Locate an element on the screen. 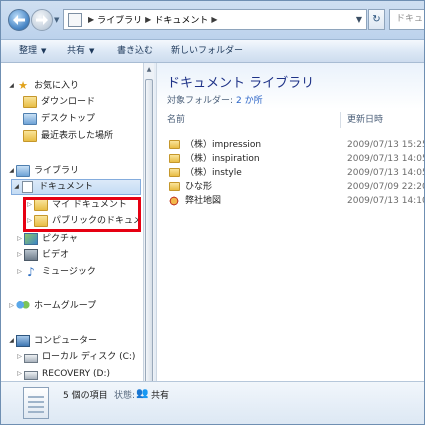 The width and height of the screenshot is (425, 425). state-label: 状態: is located at coordinates (125, 396).